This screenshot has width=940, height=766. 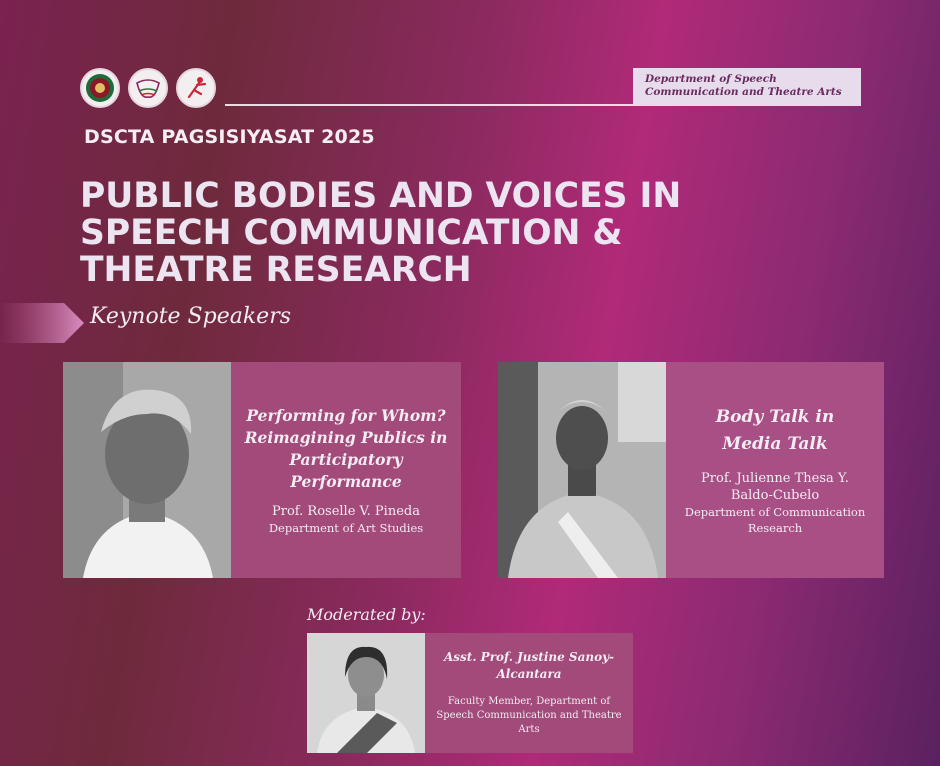 What do you see at coordinates (366, 614) in the screenshot?
I see `moderated-by-label: Moderated by:` at bounding box center [366, 614].